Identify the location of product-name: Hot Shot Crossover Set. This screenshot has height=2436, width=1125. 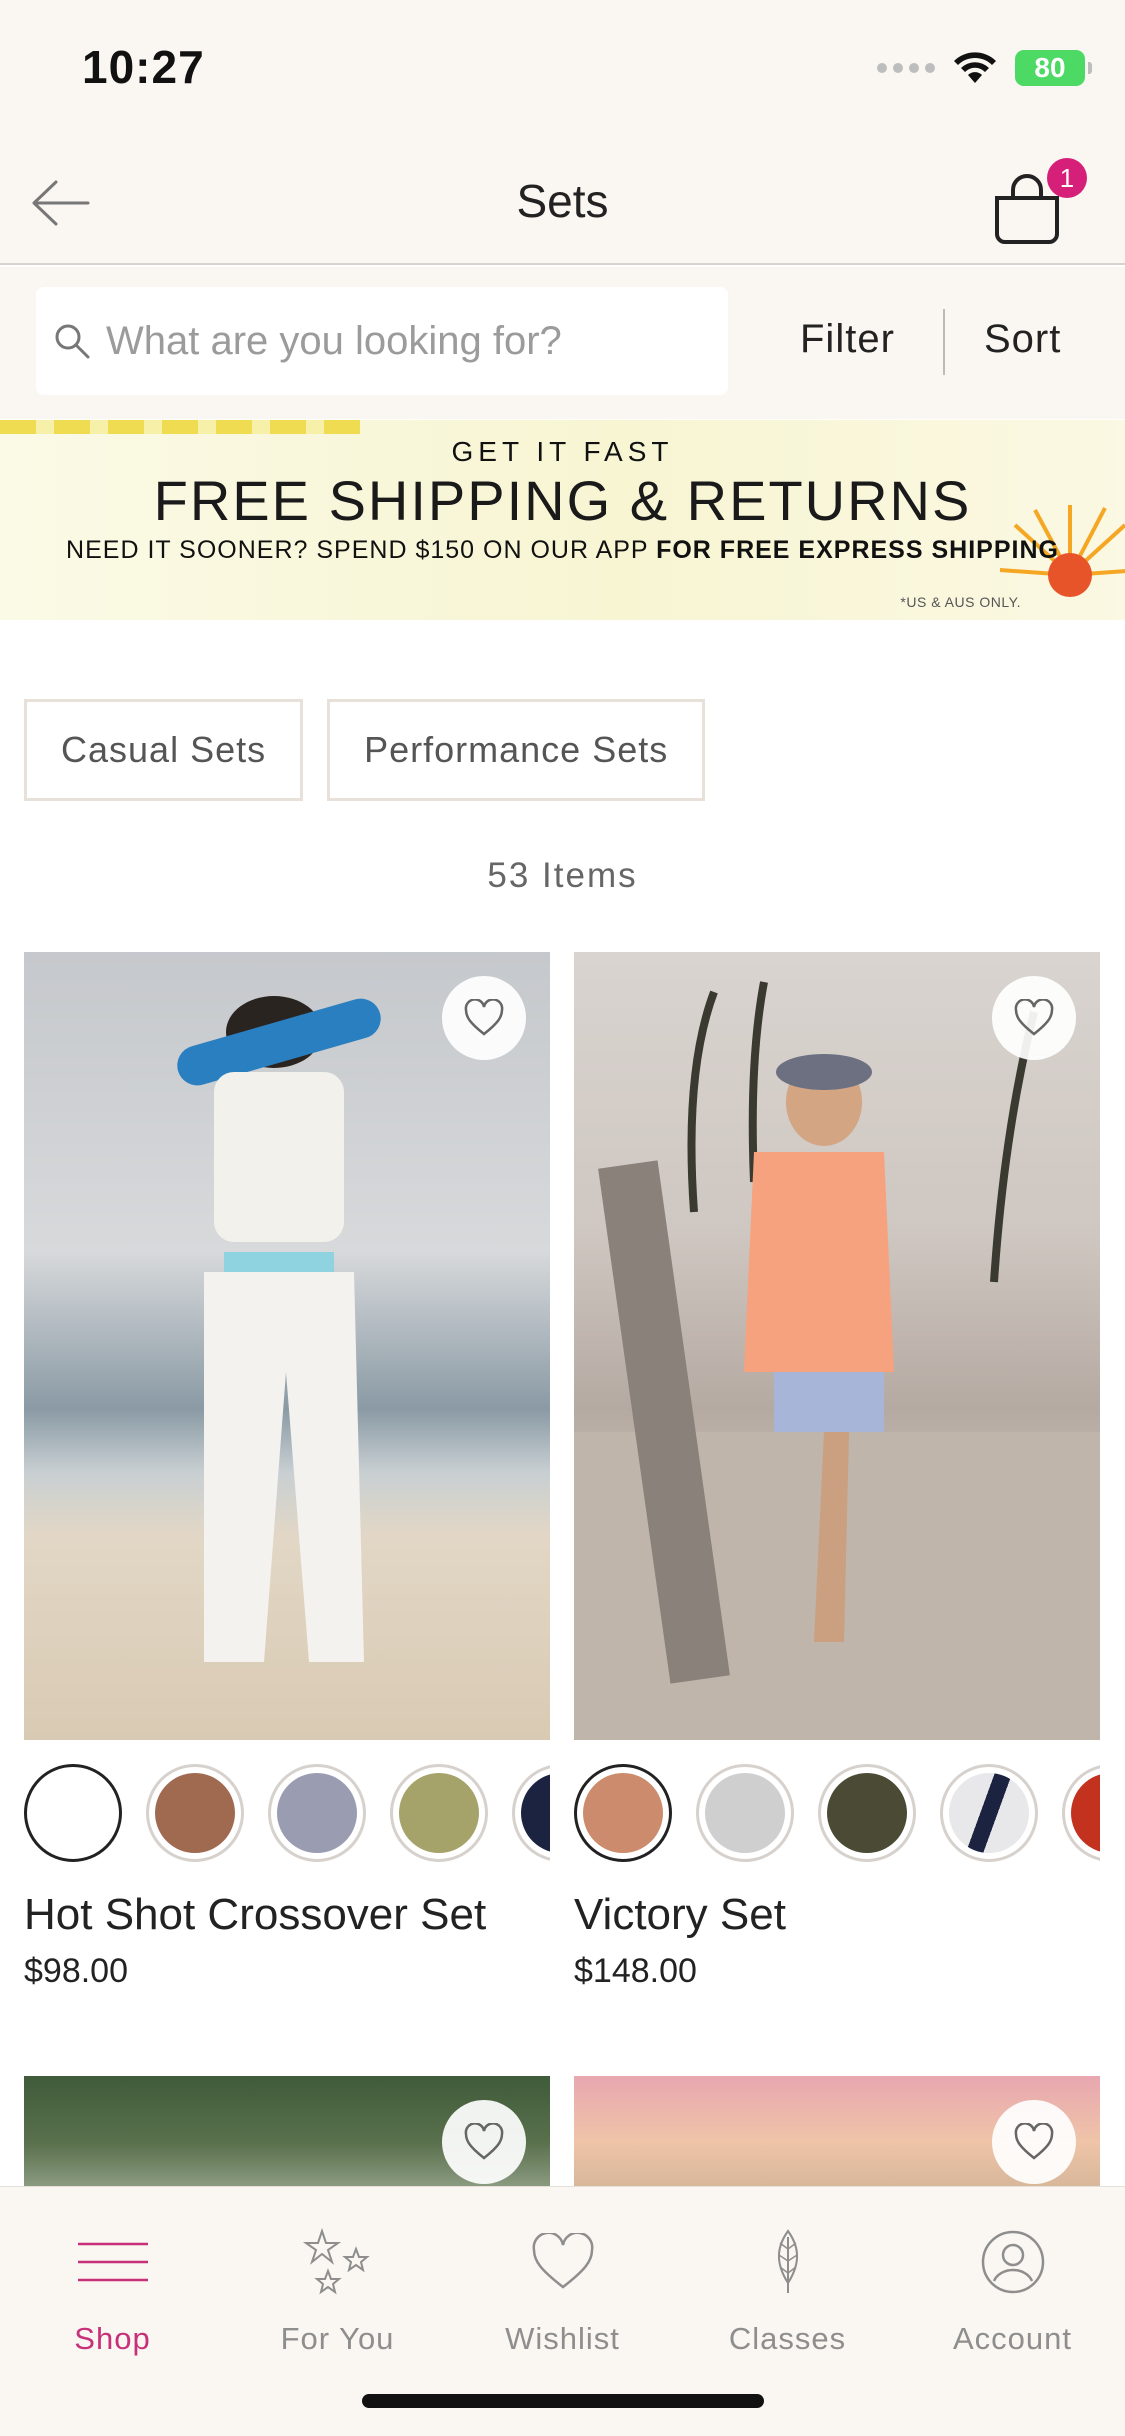
(287, 1915).